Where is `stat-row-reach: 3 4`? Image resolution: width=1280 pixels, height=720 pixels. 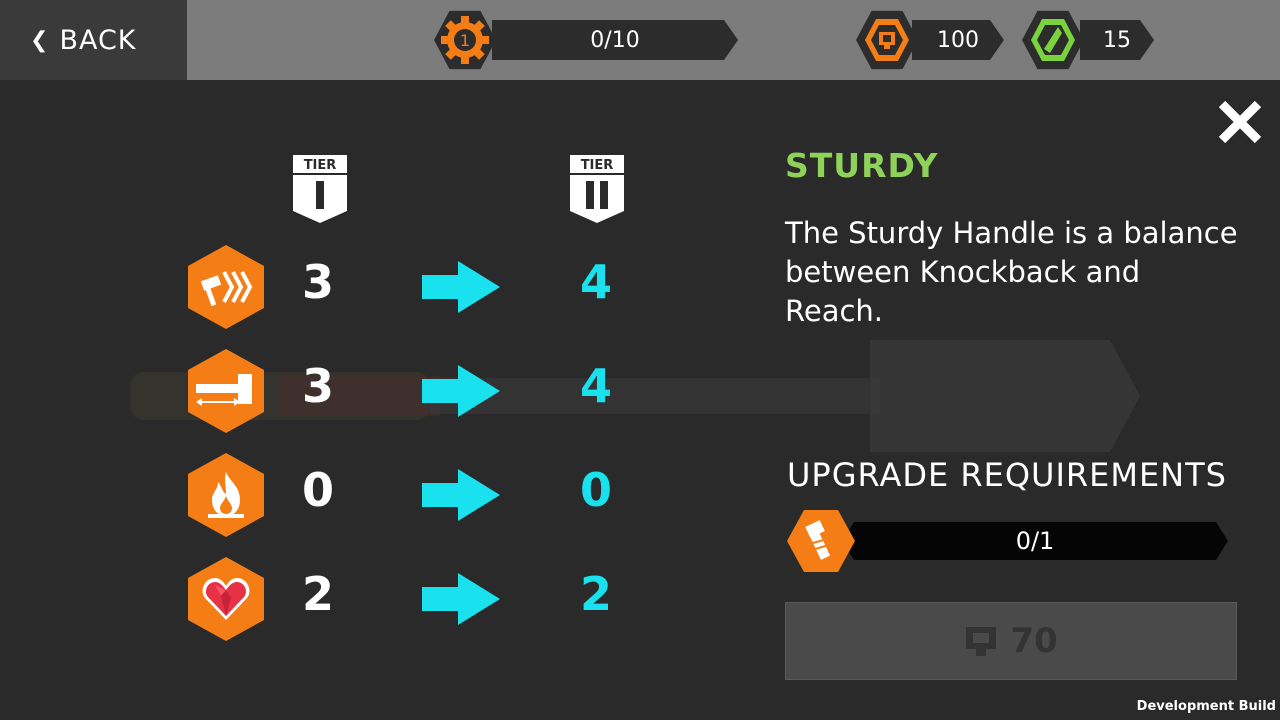
stat-row-reach: 3 4 is located at coordinates (408, 391).